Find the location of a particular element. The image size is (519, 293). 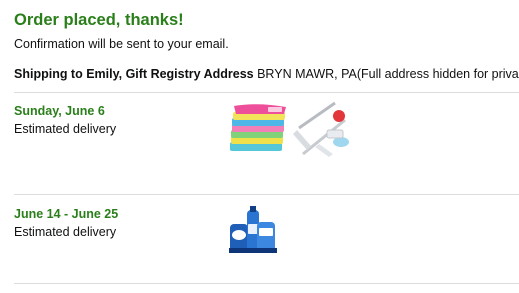

confirmation-message: Confirmation will be sent to your email. is located at coordinates (121, 44).